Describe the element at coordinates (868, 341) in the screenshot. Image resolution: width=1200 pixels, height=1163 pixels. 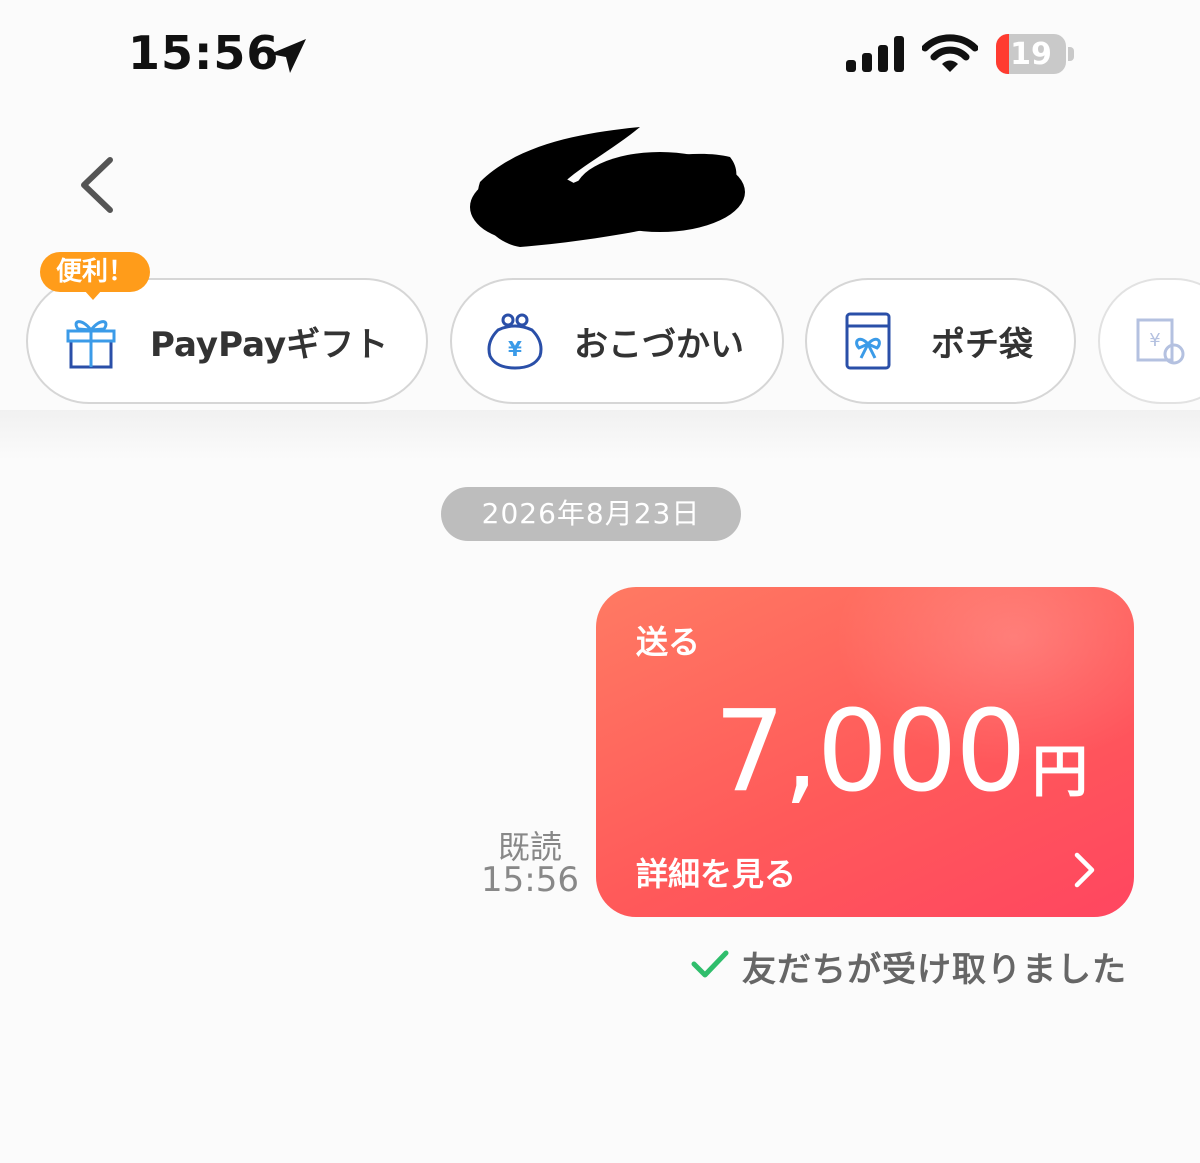
I see `envelope-icon` at that location.